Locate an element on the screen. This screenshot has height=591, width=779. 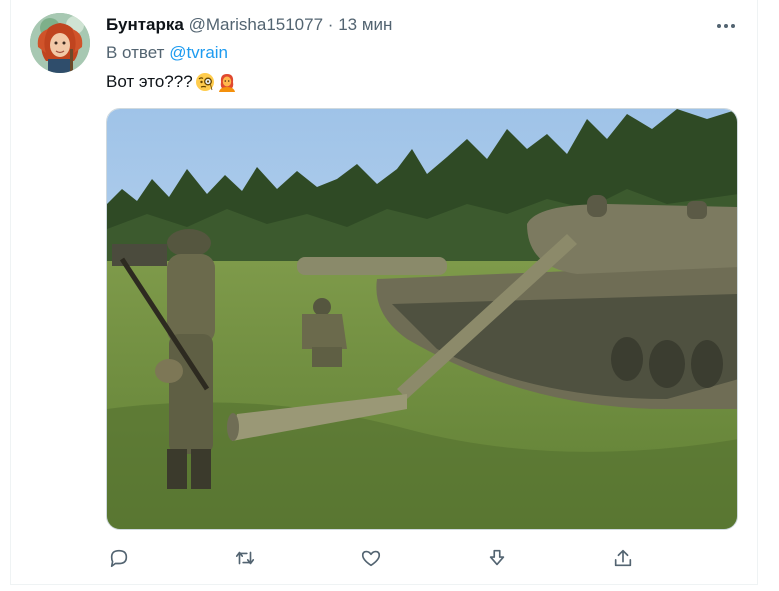
person-red-hair-emoji-icon is located at coordinates (226, 83).